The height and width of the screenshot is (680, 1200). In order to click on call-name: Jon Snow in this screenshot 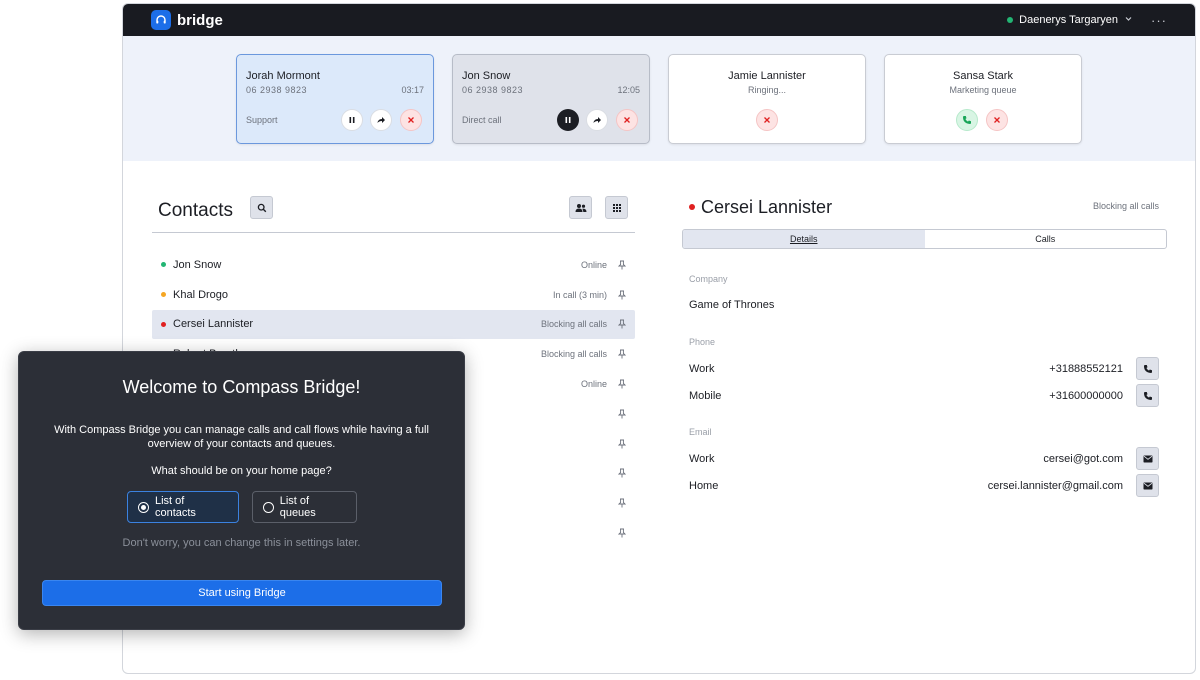, I will do `click(486, 76)`.